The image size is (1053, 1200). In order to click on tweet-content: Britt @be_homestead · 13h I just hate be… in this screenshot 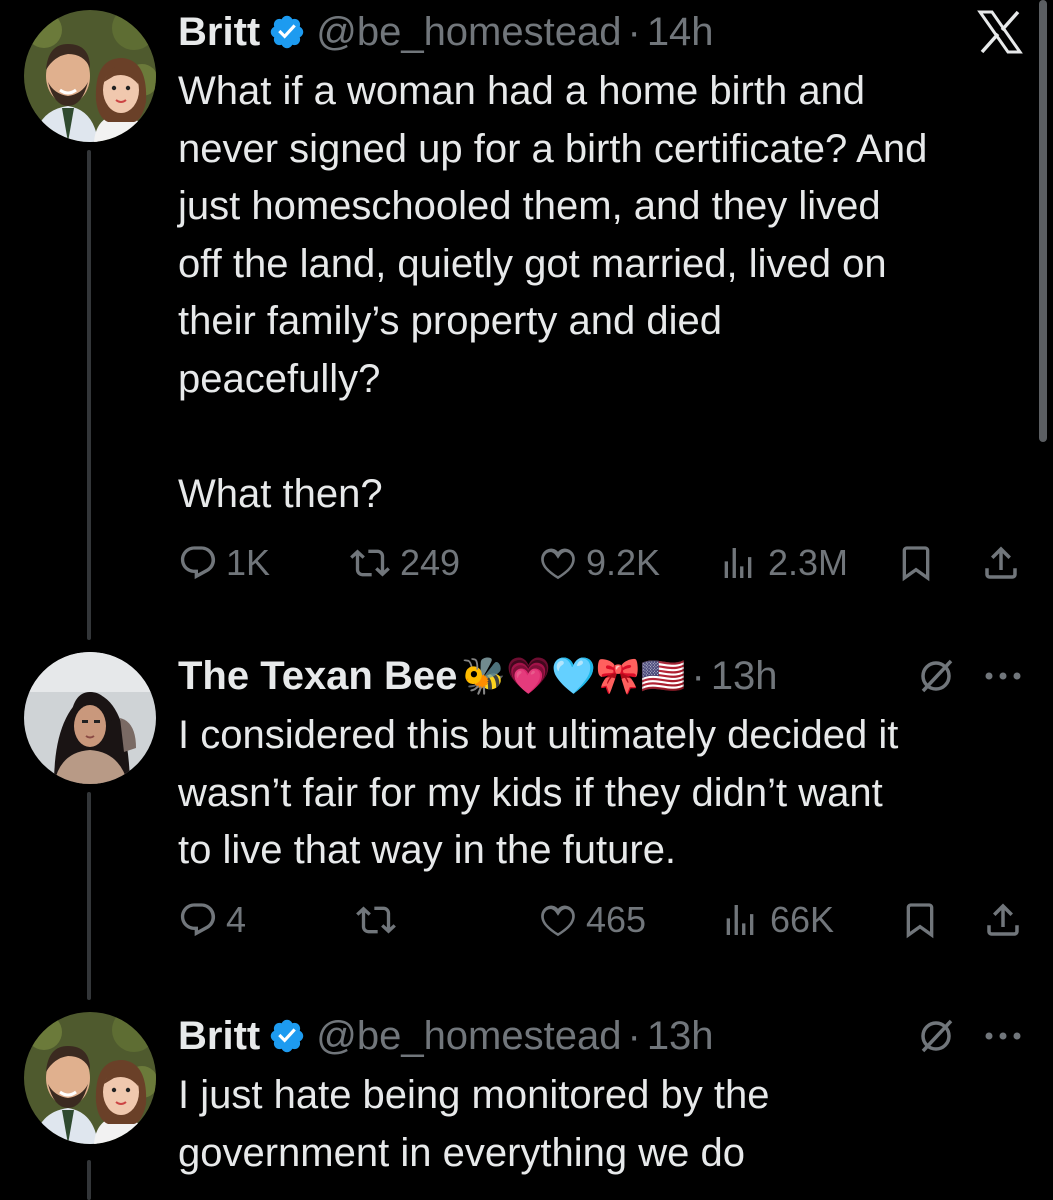, I will do `click(600, 1095)`.